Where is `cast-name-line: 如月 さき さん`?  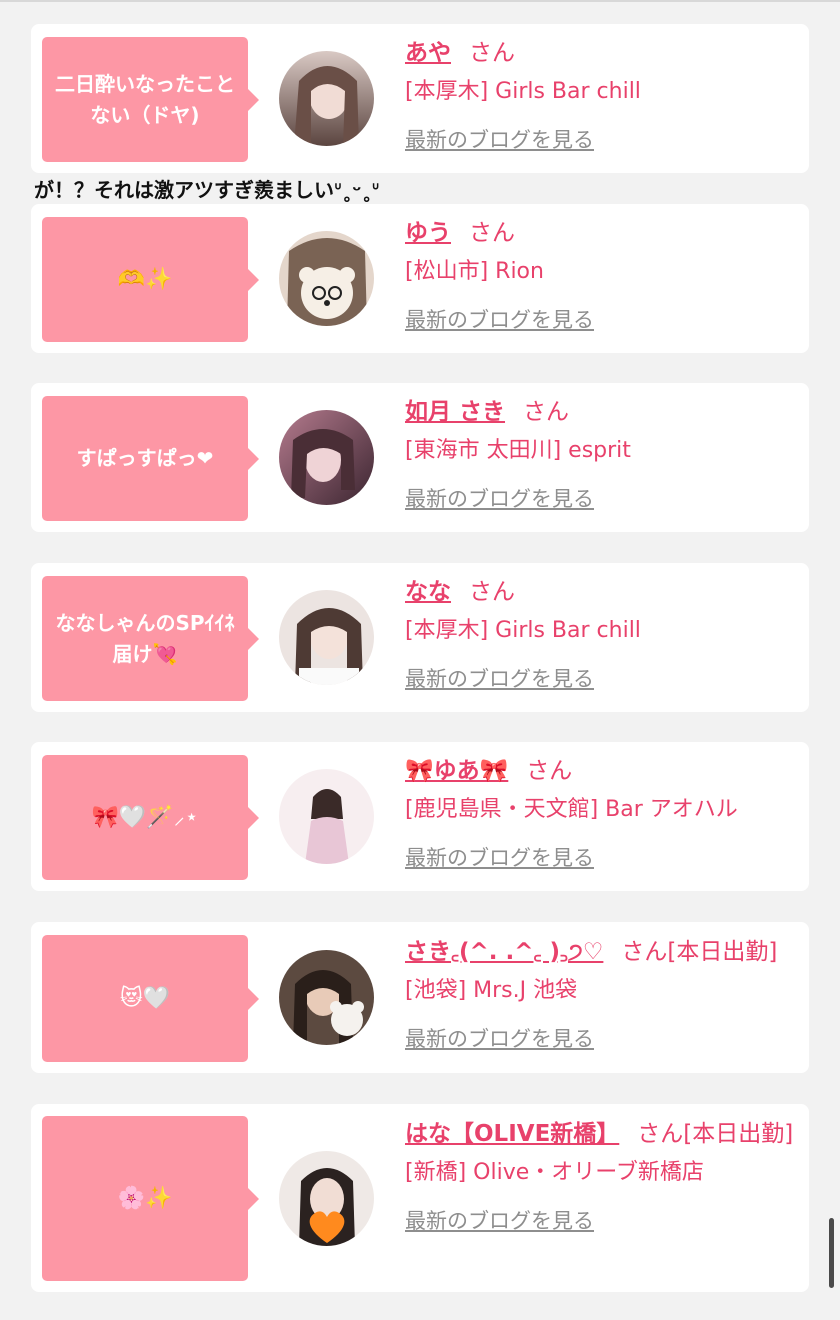 cast-name-line: 如月 さき さん is located at coordinates (602, 412).